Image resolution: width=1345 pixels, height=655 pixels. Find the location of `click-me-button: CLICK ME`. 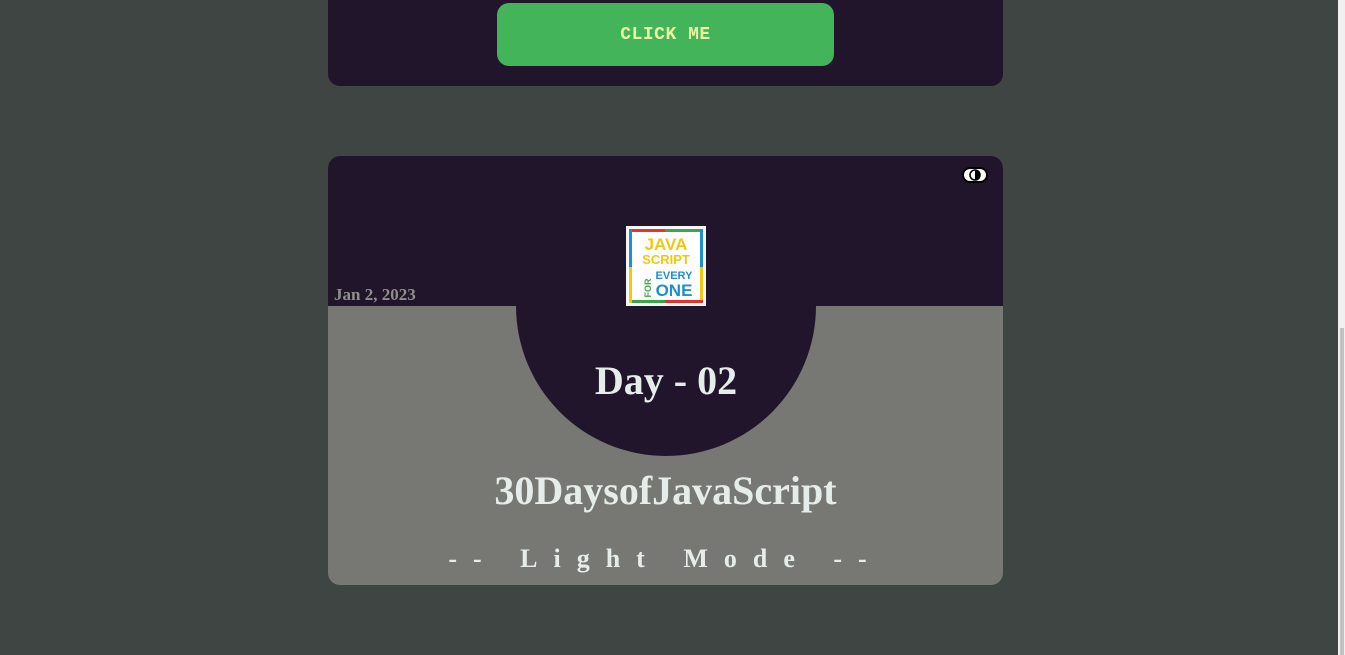

click-me-button: CLICK ME is located at coordinates (665, 34).